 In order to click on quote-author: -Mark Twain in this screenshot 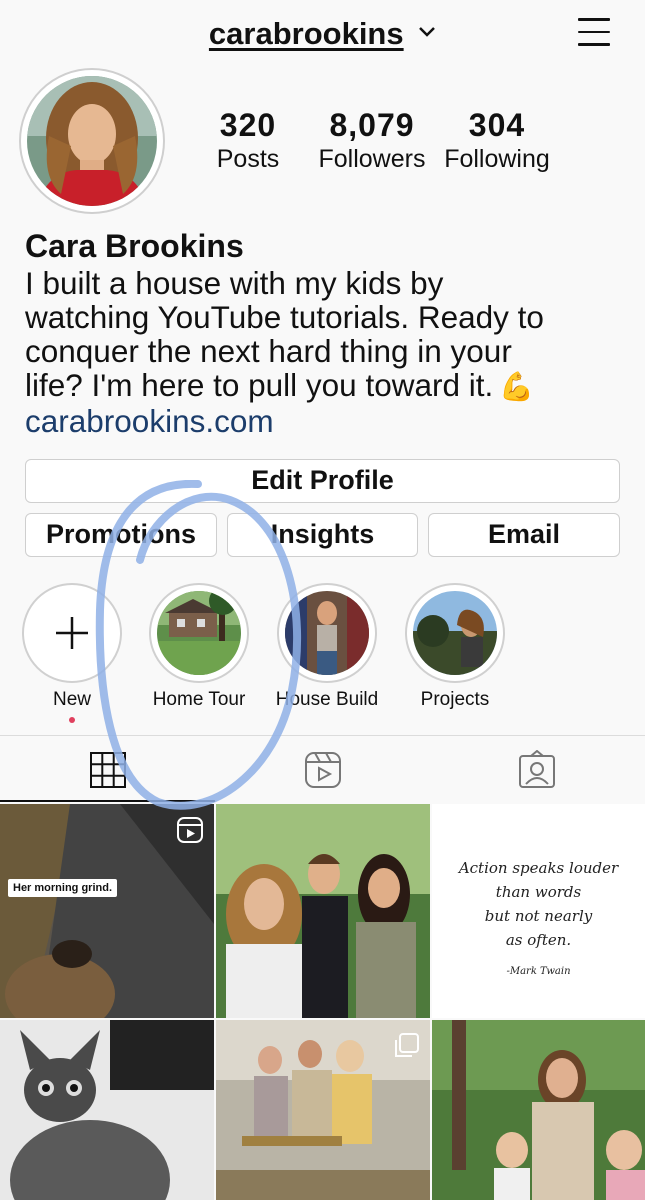, I will do `click(538, 971)`.